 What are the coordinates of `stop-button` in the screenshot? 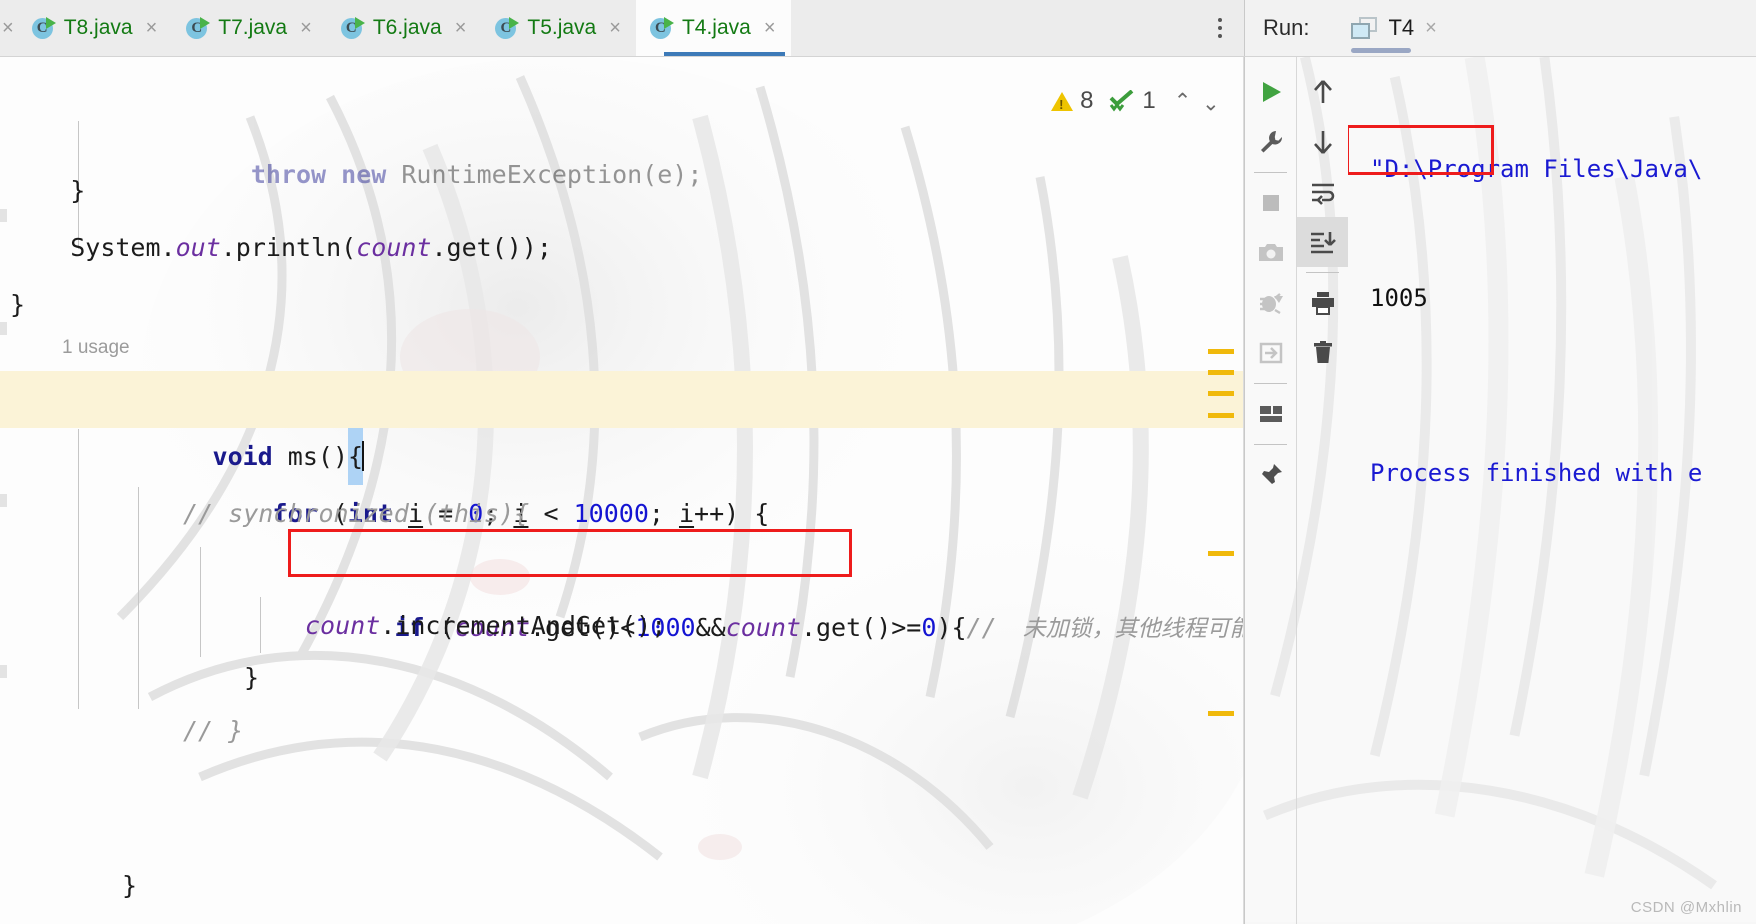 It's located at (1270, 203).